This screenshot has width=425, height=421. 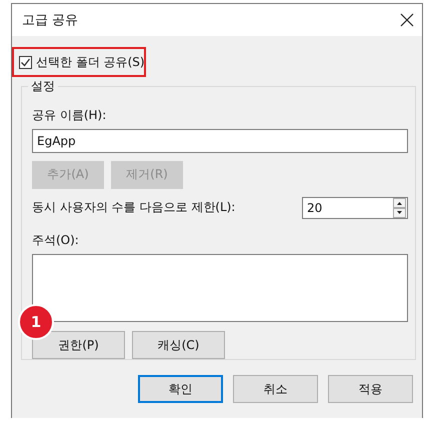 What do you see at coordinates (36, 322) in the screenshot?
I see `number-badge: 1` at bounding box center [36, 322].